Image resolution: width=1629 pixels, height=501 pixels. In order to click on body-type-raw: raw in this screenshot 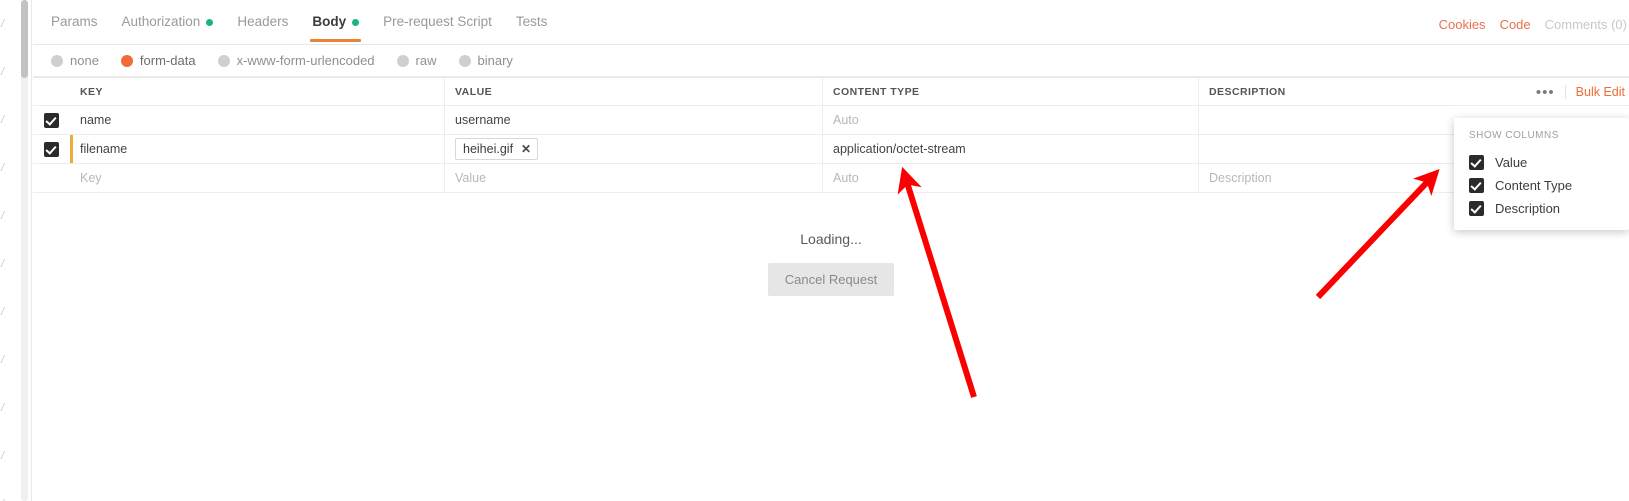, I will do `click(416, 60)`.